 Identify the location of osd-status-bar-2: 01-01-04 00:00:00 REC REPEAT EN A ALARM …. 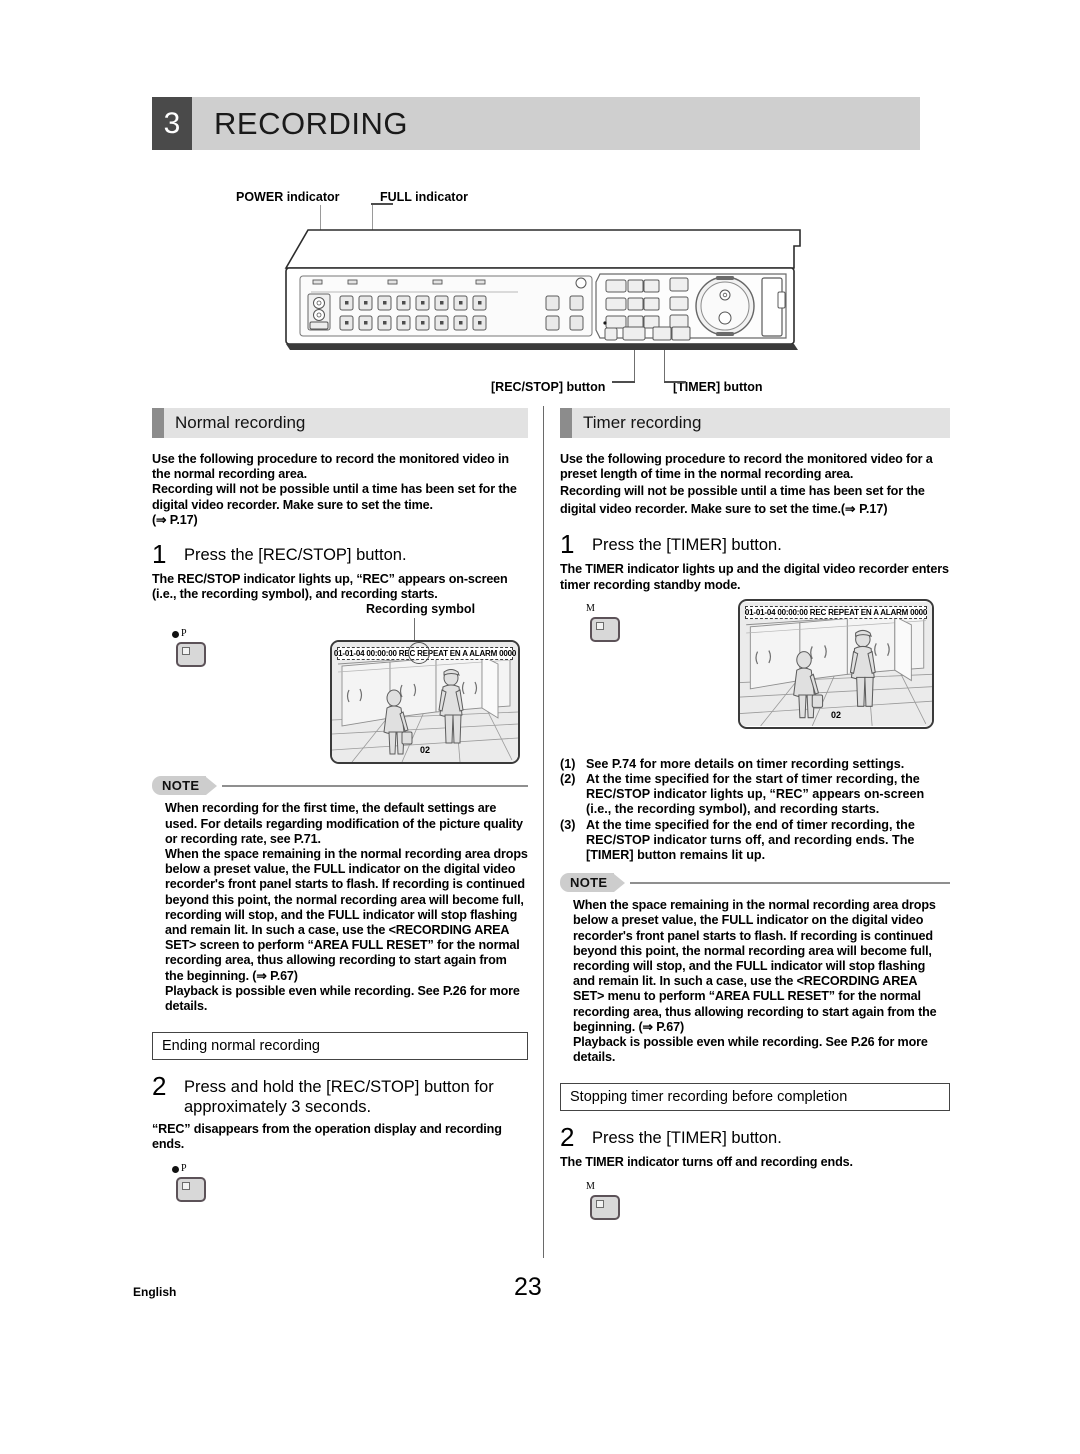
(836, 612).